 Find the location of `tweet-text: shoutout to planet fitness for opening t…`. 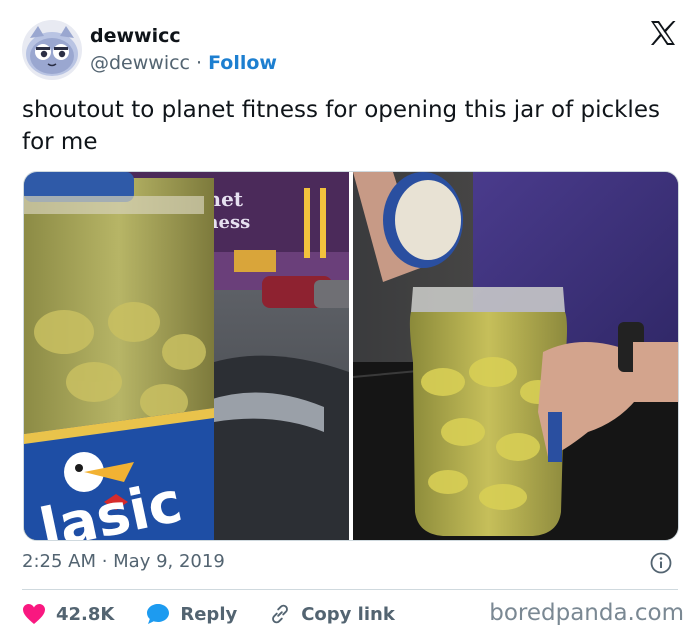

tweet-text: shoutout to planet fitness for opening t… is located at coordinates (341, 126).